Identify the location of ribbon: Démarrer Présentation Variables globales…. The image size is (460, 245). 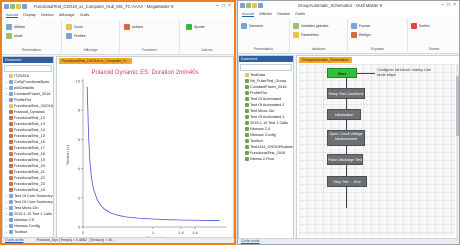
(348, 35).